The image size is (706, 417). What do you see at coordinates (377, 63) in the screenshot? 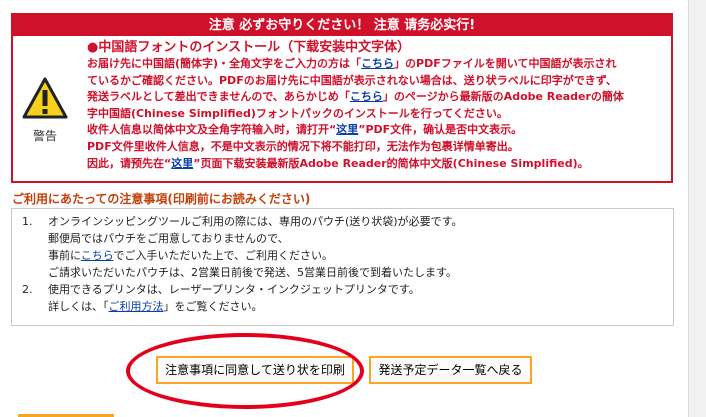
I see `pdf-link-1: こちら` at bounding box center [377, 63].